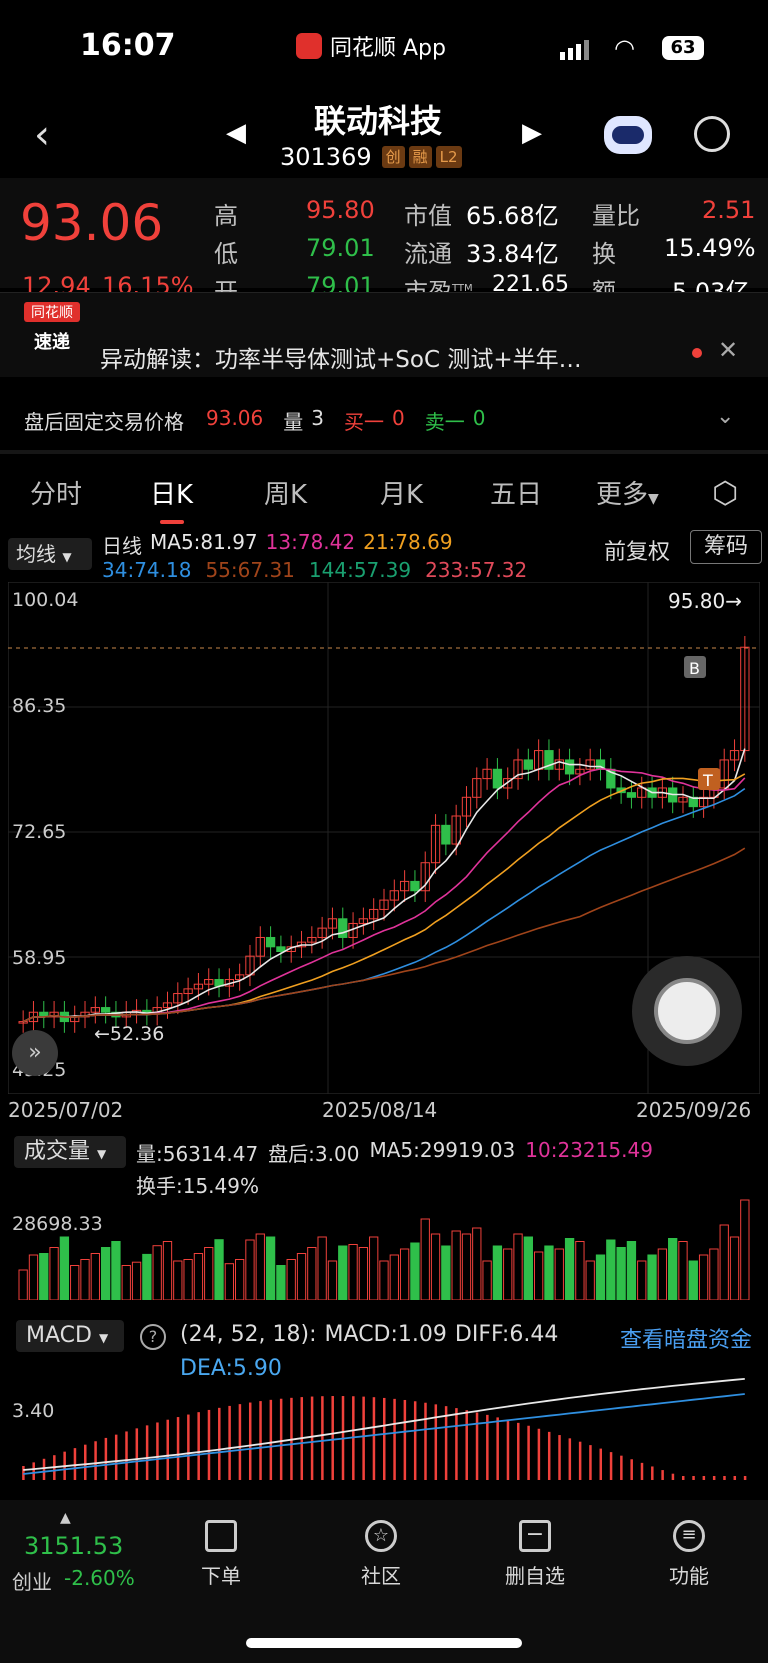 The width and height of the screenshot is (768, 1663). Describe the element at coordinates (689, 1554) in the screenshot. I see `nav-functions: ≡ 功能` at that location.